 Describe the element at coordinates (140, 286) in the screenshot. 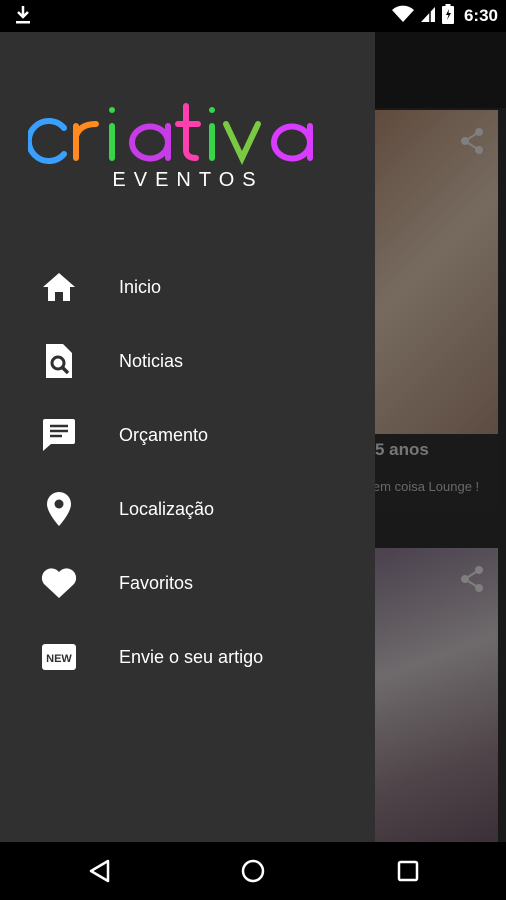

I see `menu-item-label: Inicio` at that location.